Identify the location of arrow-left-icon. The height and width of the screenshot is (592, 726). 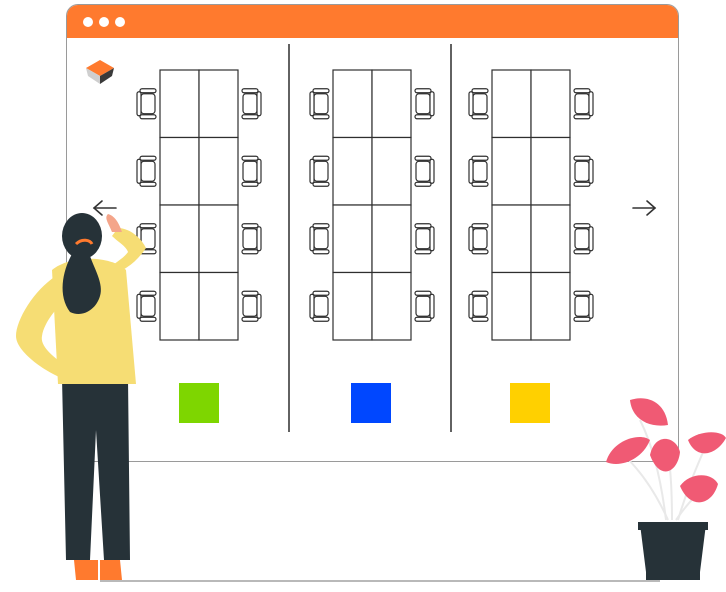
(104, 208).